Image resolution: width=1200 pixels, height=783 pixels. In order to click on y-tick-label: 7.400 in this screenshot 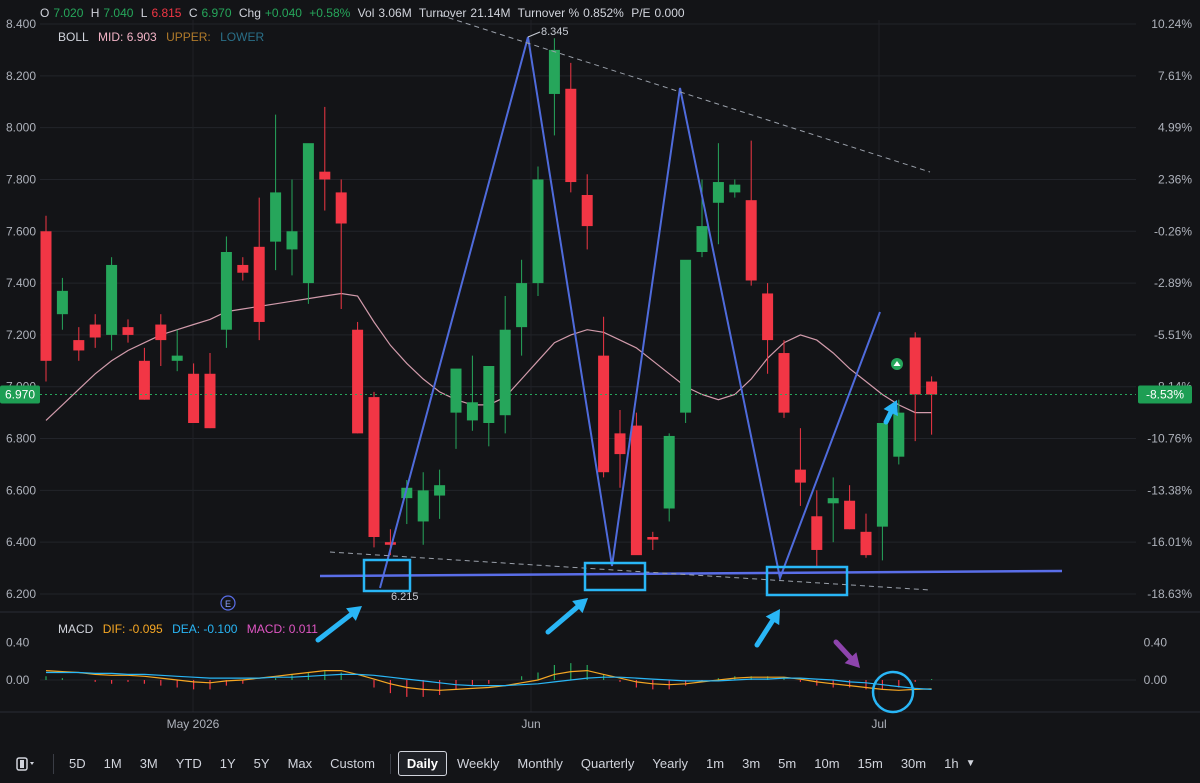, I will do `click(21, 283)`.